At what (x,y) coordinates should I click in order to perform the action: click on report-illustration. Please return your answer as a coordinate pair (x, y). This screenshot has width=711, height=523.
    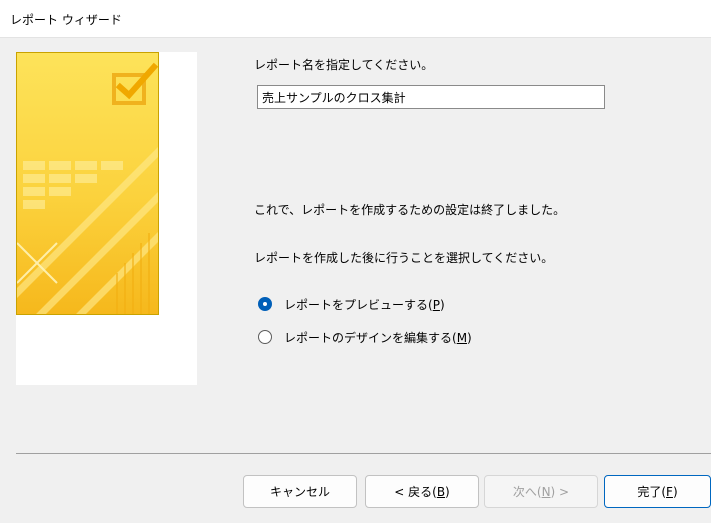
    Looking at the image, I should click on (87, 183).